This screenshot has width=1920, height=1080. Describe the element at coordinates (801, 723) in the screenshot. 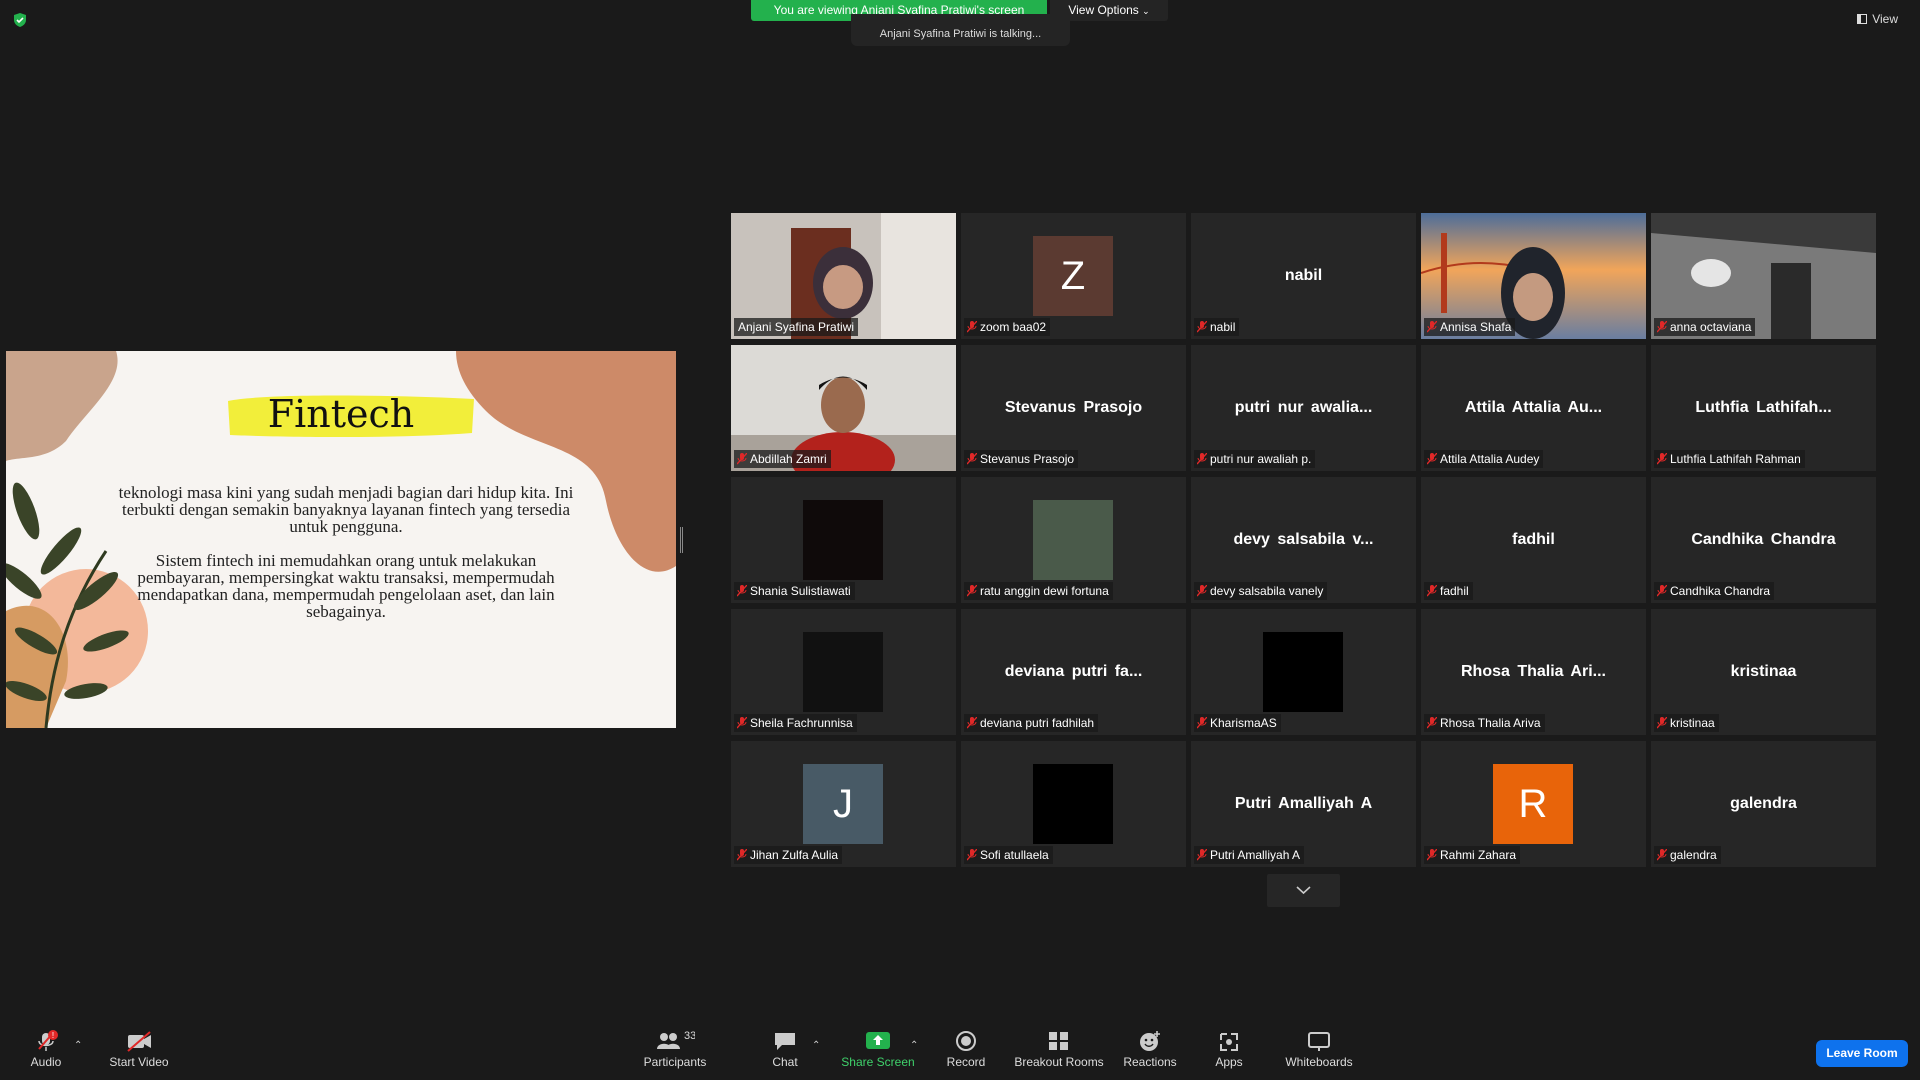

I see `participant-name: Sheila Fachrunnisa` at that location.